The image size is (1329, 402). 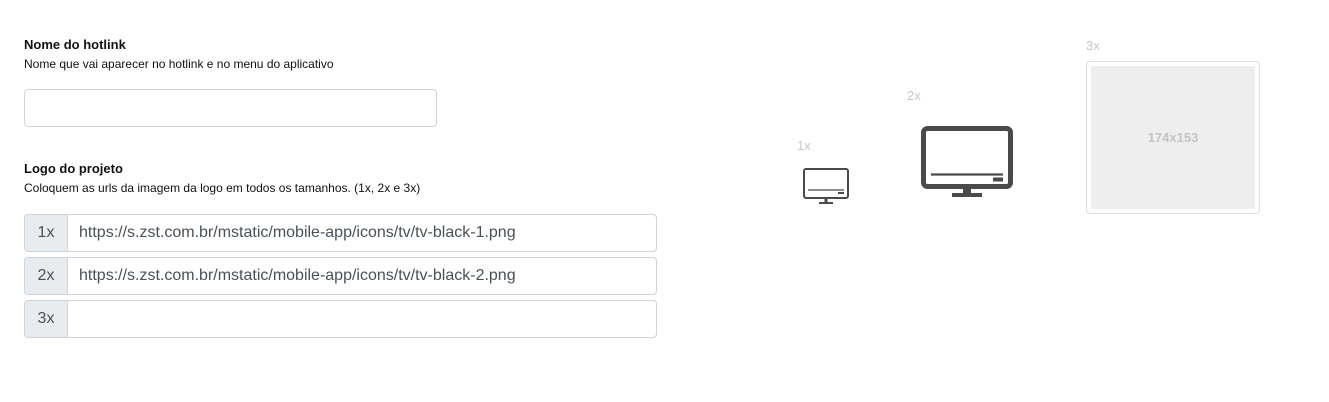 I want to click on preview-3x-placeholder-text: 174x153, so click(x=1173, y=137).